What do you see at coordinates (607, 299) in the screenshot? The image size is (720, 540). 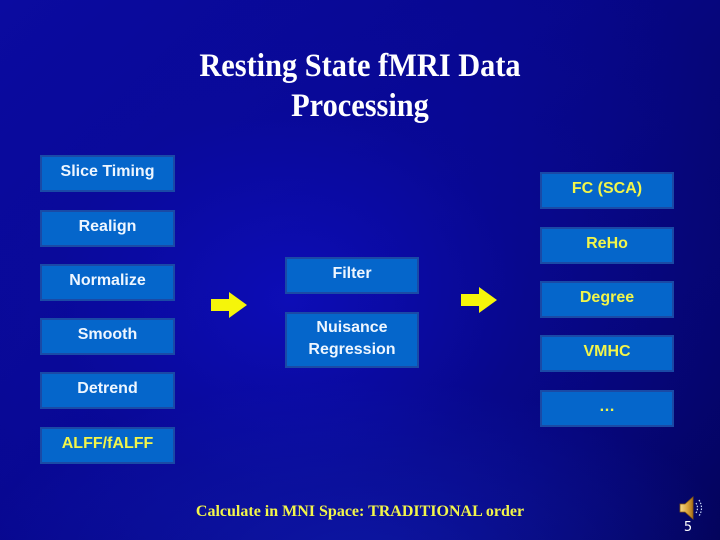 I see `metric-degree: Degree` at bounding box center [607, 299].